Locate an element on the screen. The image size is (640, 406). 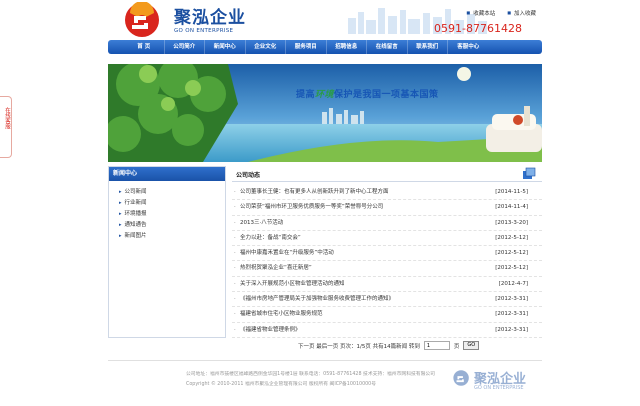
nav-jobs: 招聘信息 is located at coordinates (347, 47).